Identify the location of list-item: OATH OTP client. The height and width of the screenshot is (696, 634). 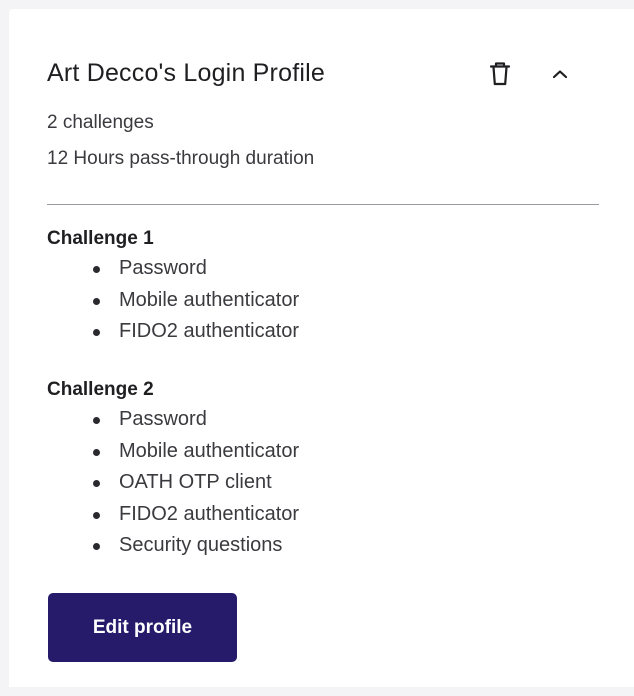
(196, 483).